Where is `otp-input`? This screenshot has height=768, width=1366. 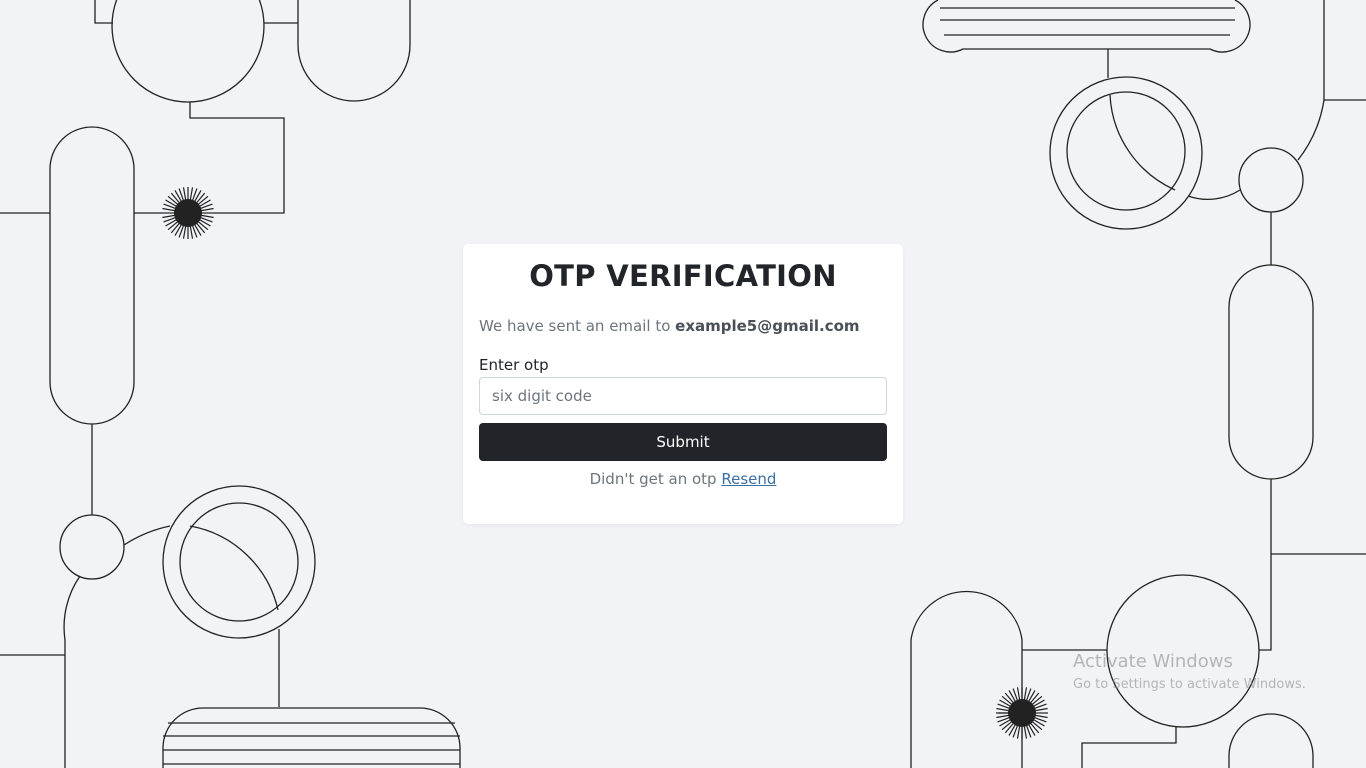 otp-input is located at coordinates (683, 396).